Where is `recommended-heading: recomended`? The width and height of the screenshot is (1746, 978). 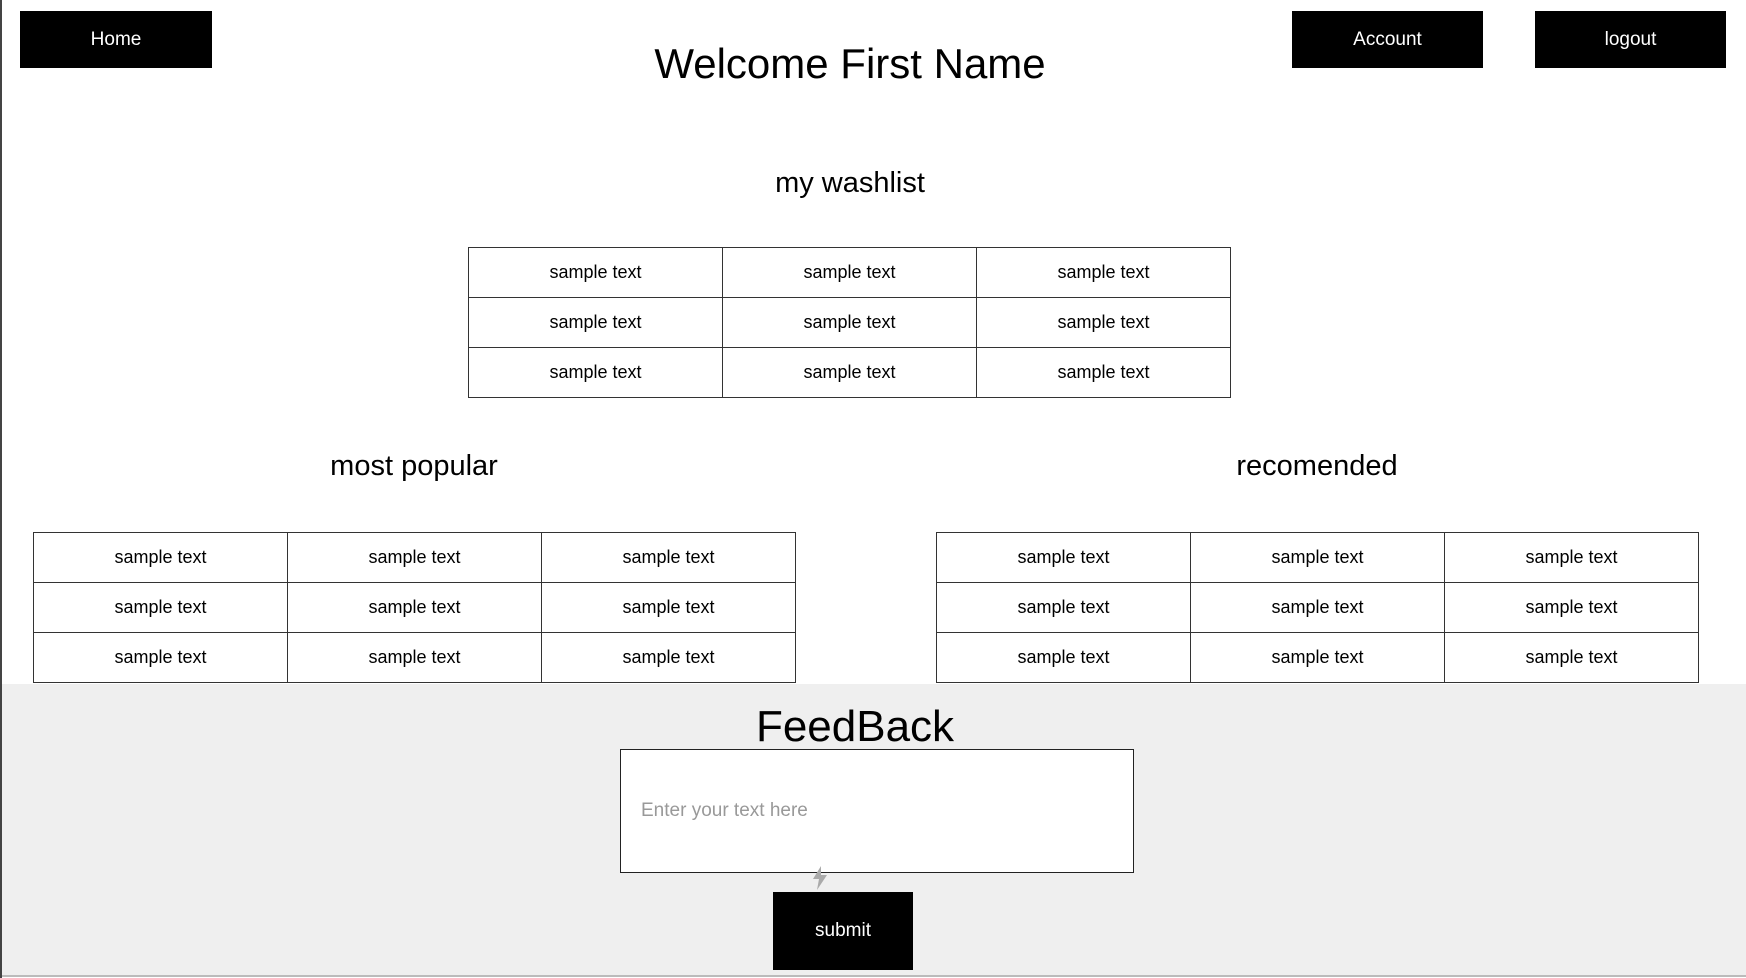 recommended-heading: recomended is located at coordinates (1317, 466).